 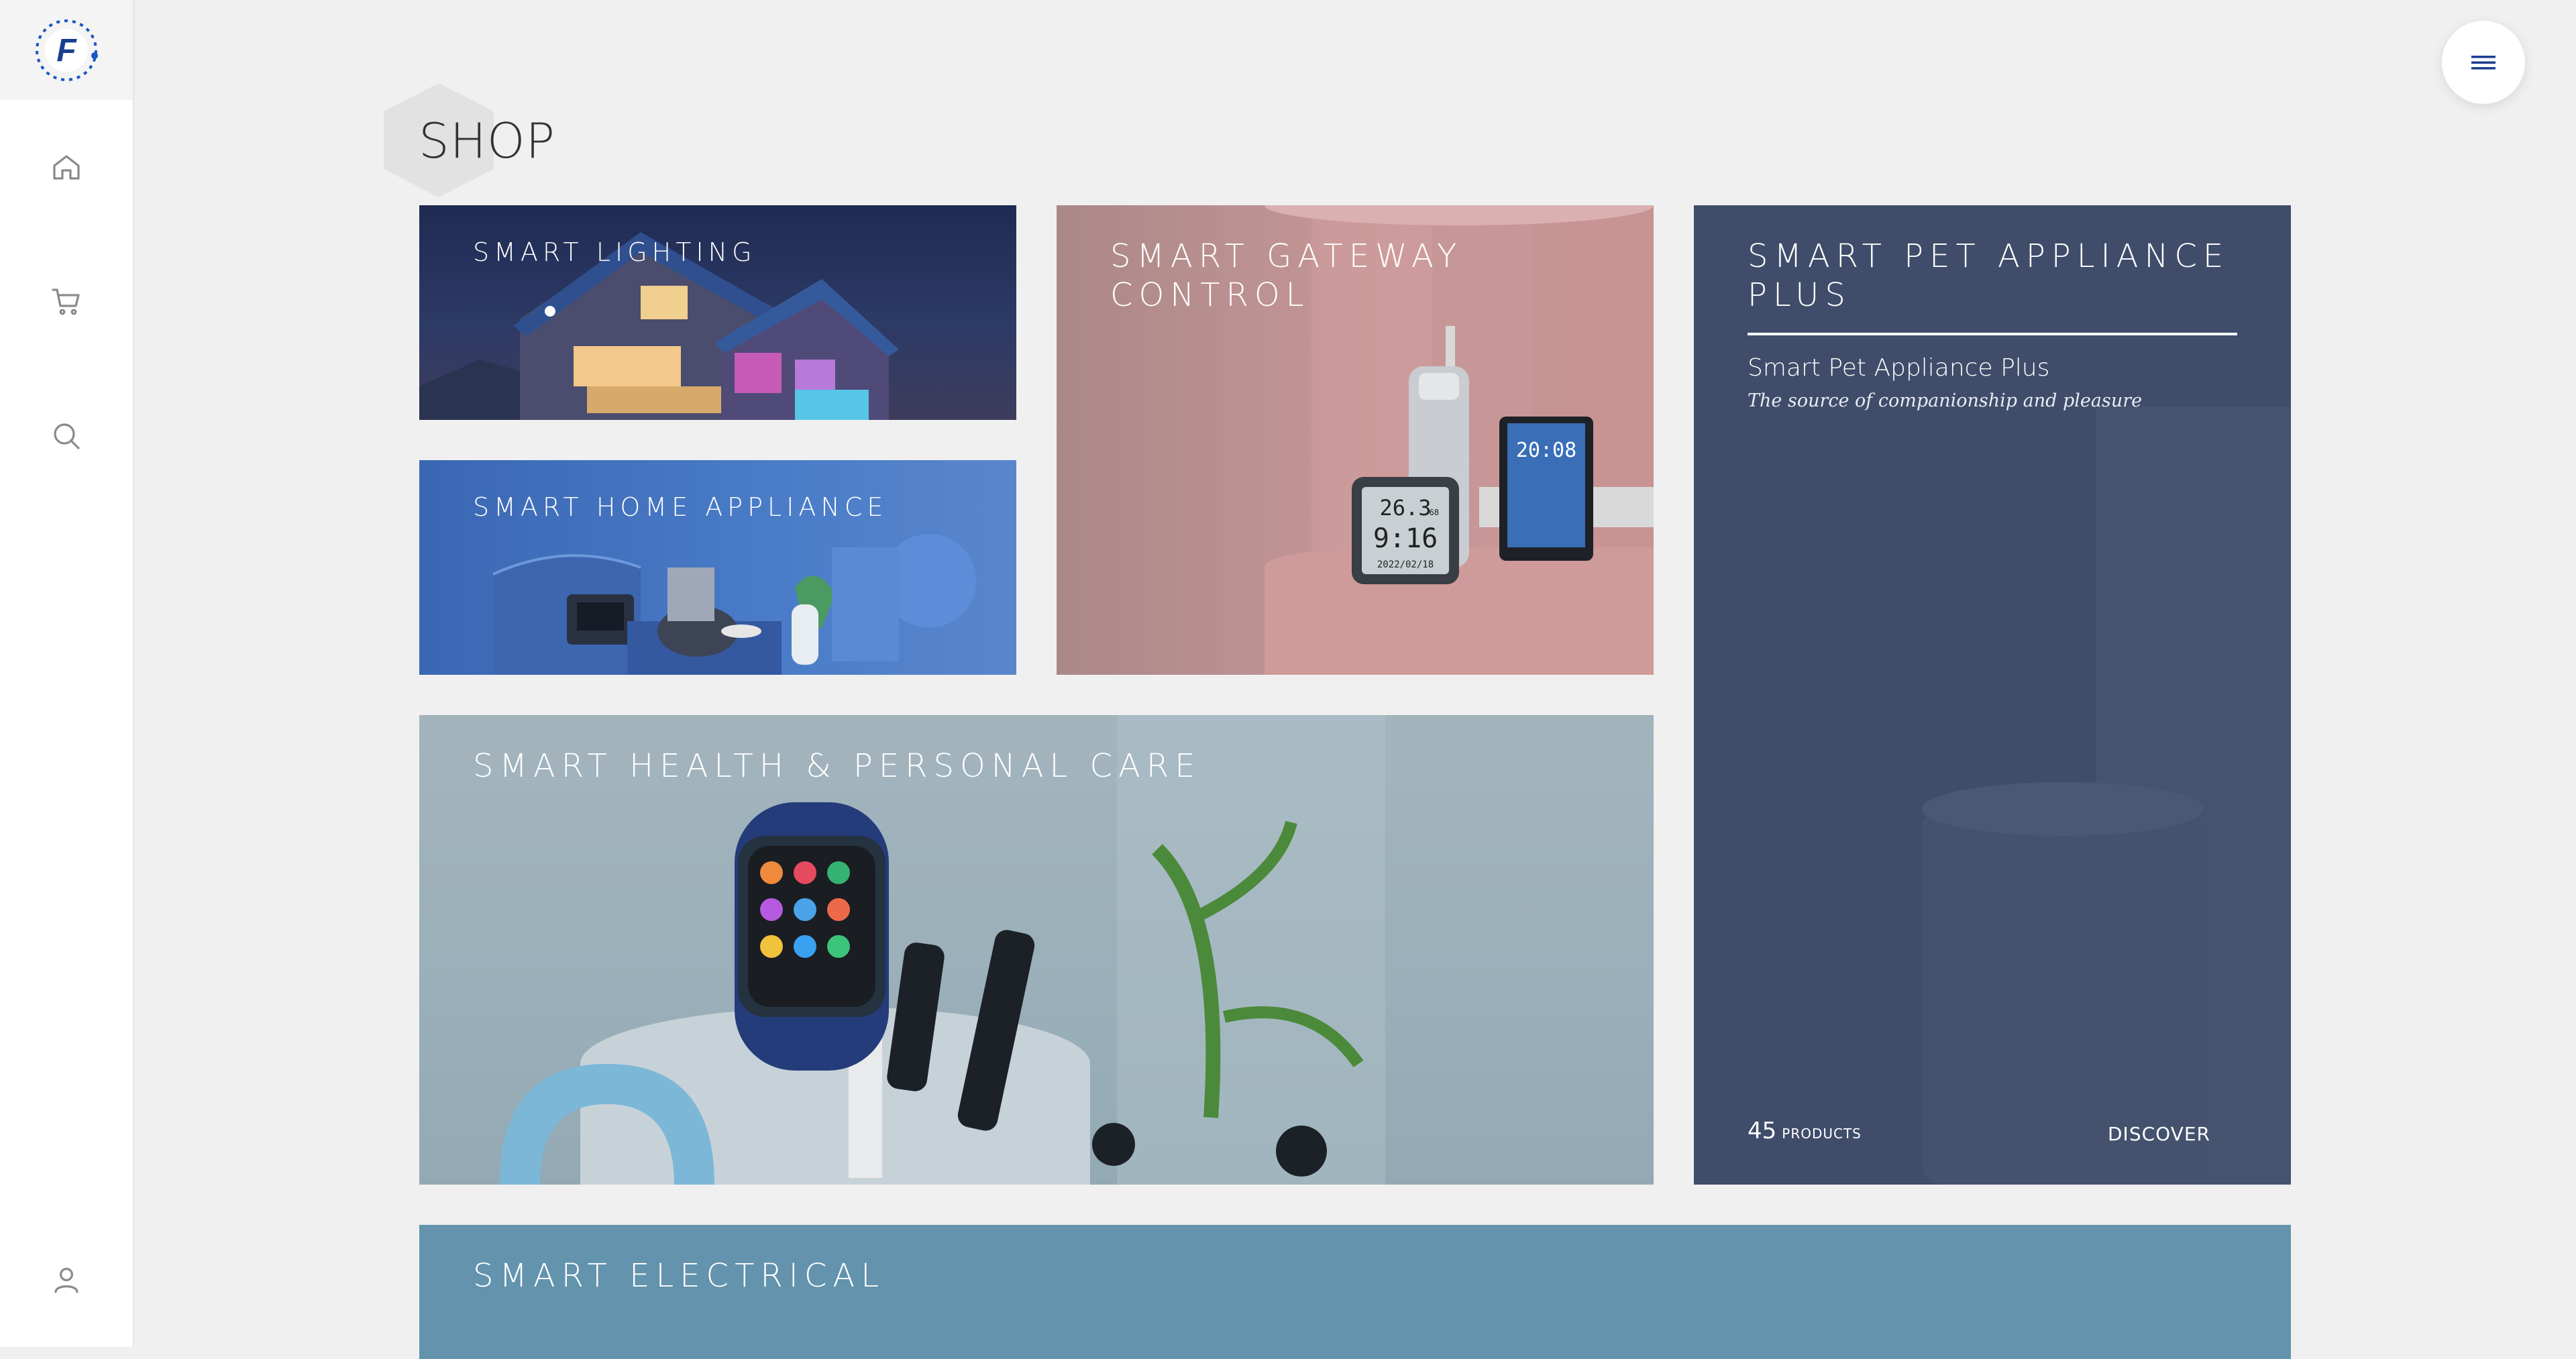 What do you see at coordinates (66, 167) in the screenshot?
I see `home-icon` at bounding box center [66, 167].